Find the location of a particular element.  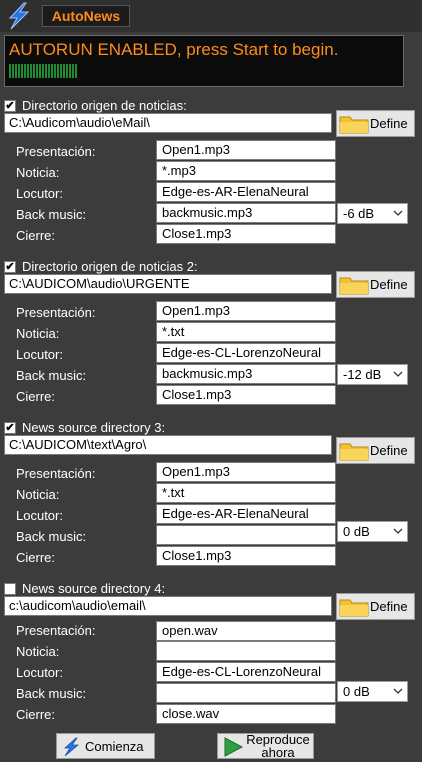

section-title: News source directory 4: is located at coordinates (94, 588).